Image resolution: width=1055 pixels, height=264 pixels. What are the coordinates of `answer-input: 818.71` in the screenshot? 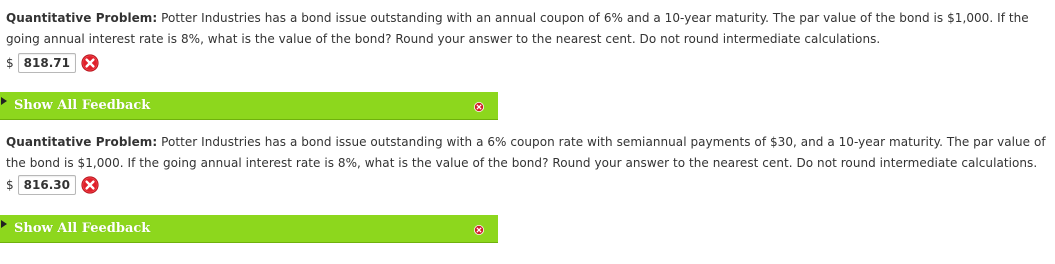 It's located at (46, 63).